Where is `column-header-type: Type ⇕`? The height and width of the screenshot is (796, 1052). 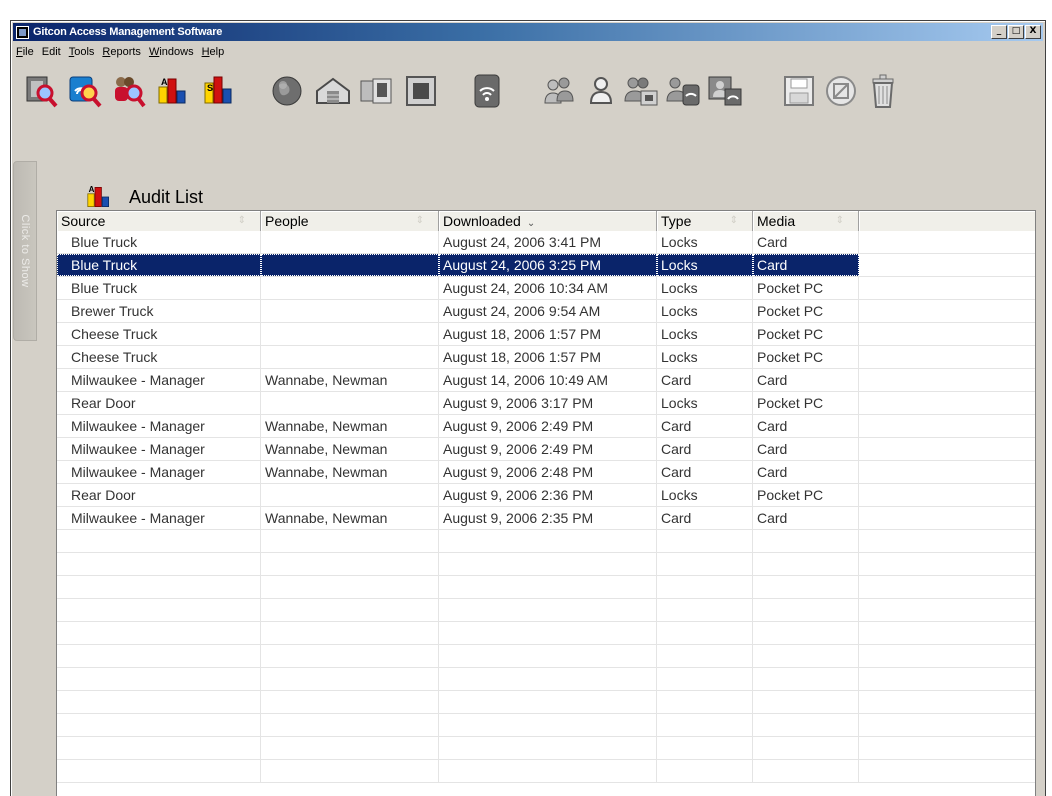 column-header-type: Type ⇕ is located at coordinates (705, 221).